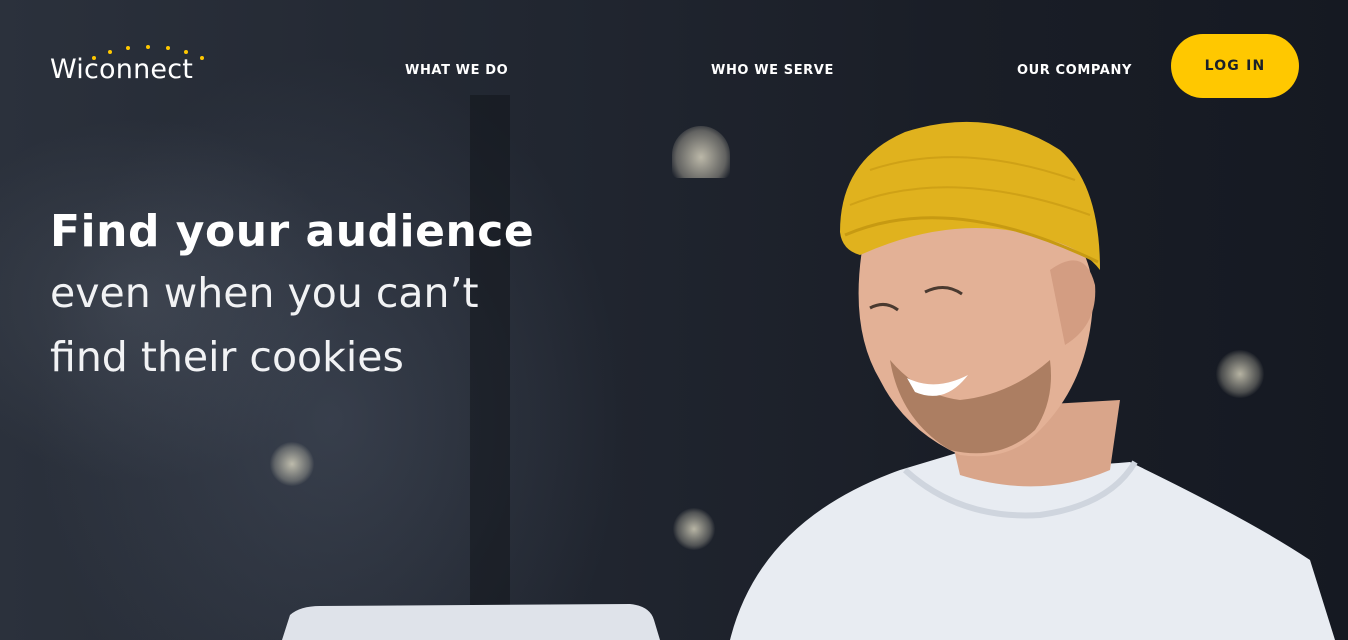 The image size is (1348, 640). I want to click on headline-line-3: find their cookies, so click(227, 357).